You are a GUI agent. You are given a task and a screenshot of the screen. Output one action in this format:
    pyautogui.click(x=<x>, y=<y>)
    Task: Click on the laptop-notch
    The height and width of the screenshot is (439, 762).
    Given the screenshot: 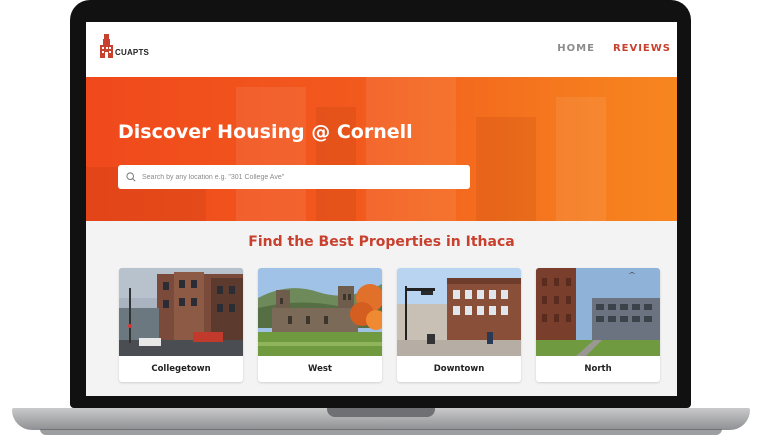 What is the action you would take?
    pyautogui.click(x=381, y=412)
    